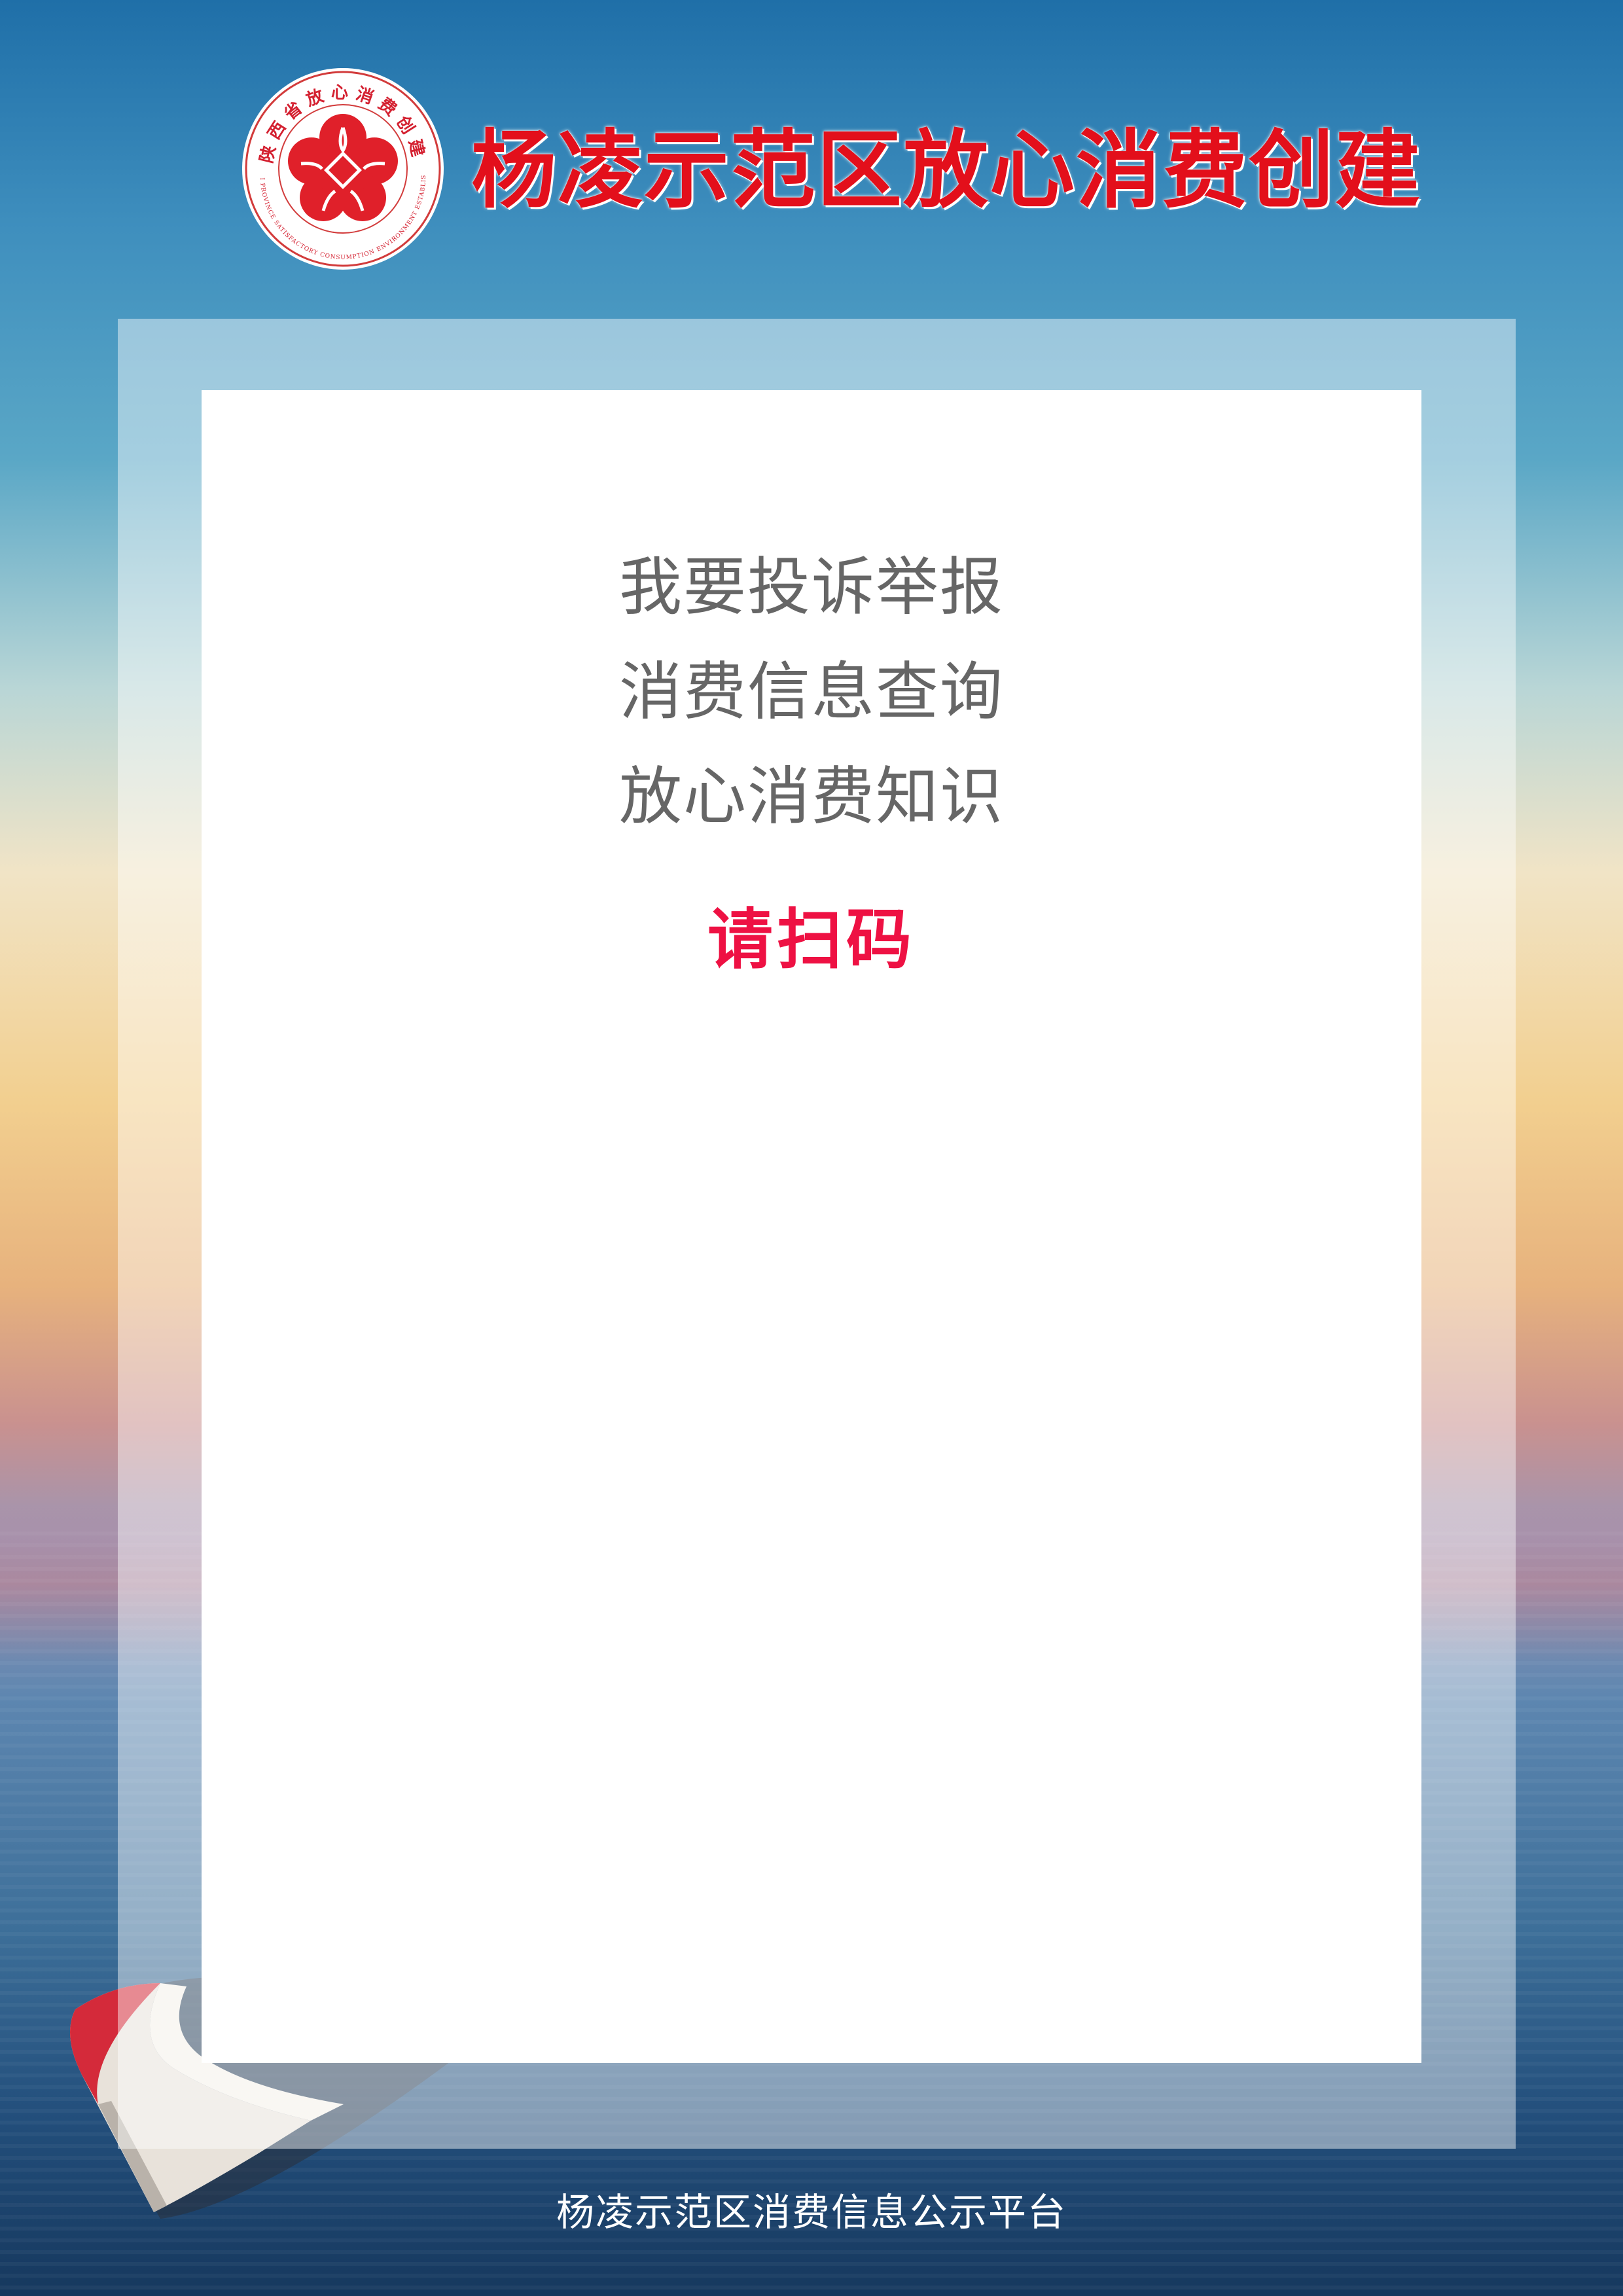 This screenshot has height=2296, width=1623. Describe the element at coordinates (811, 587) in the screenshot. I see `menu-item-complaint: 我要投诉举报` at that location.